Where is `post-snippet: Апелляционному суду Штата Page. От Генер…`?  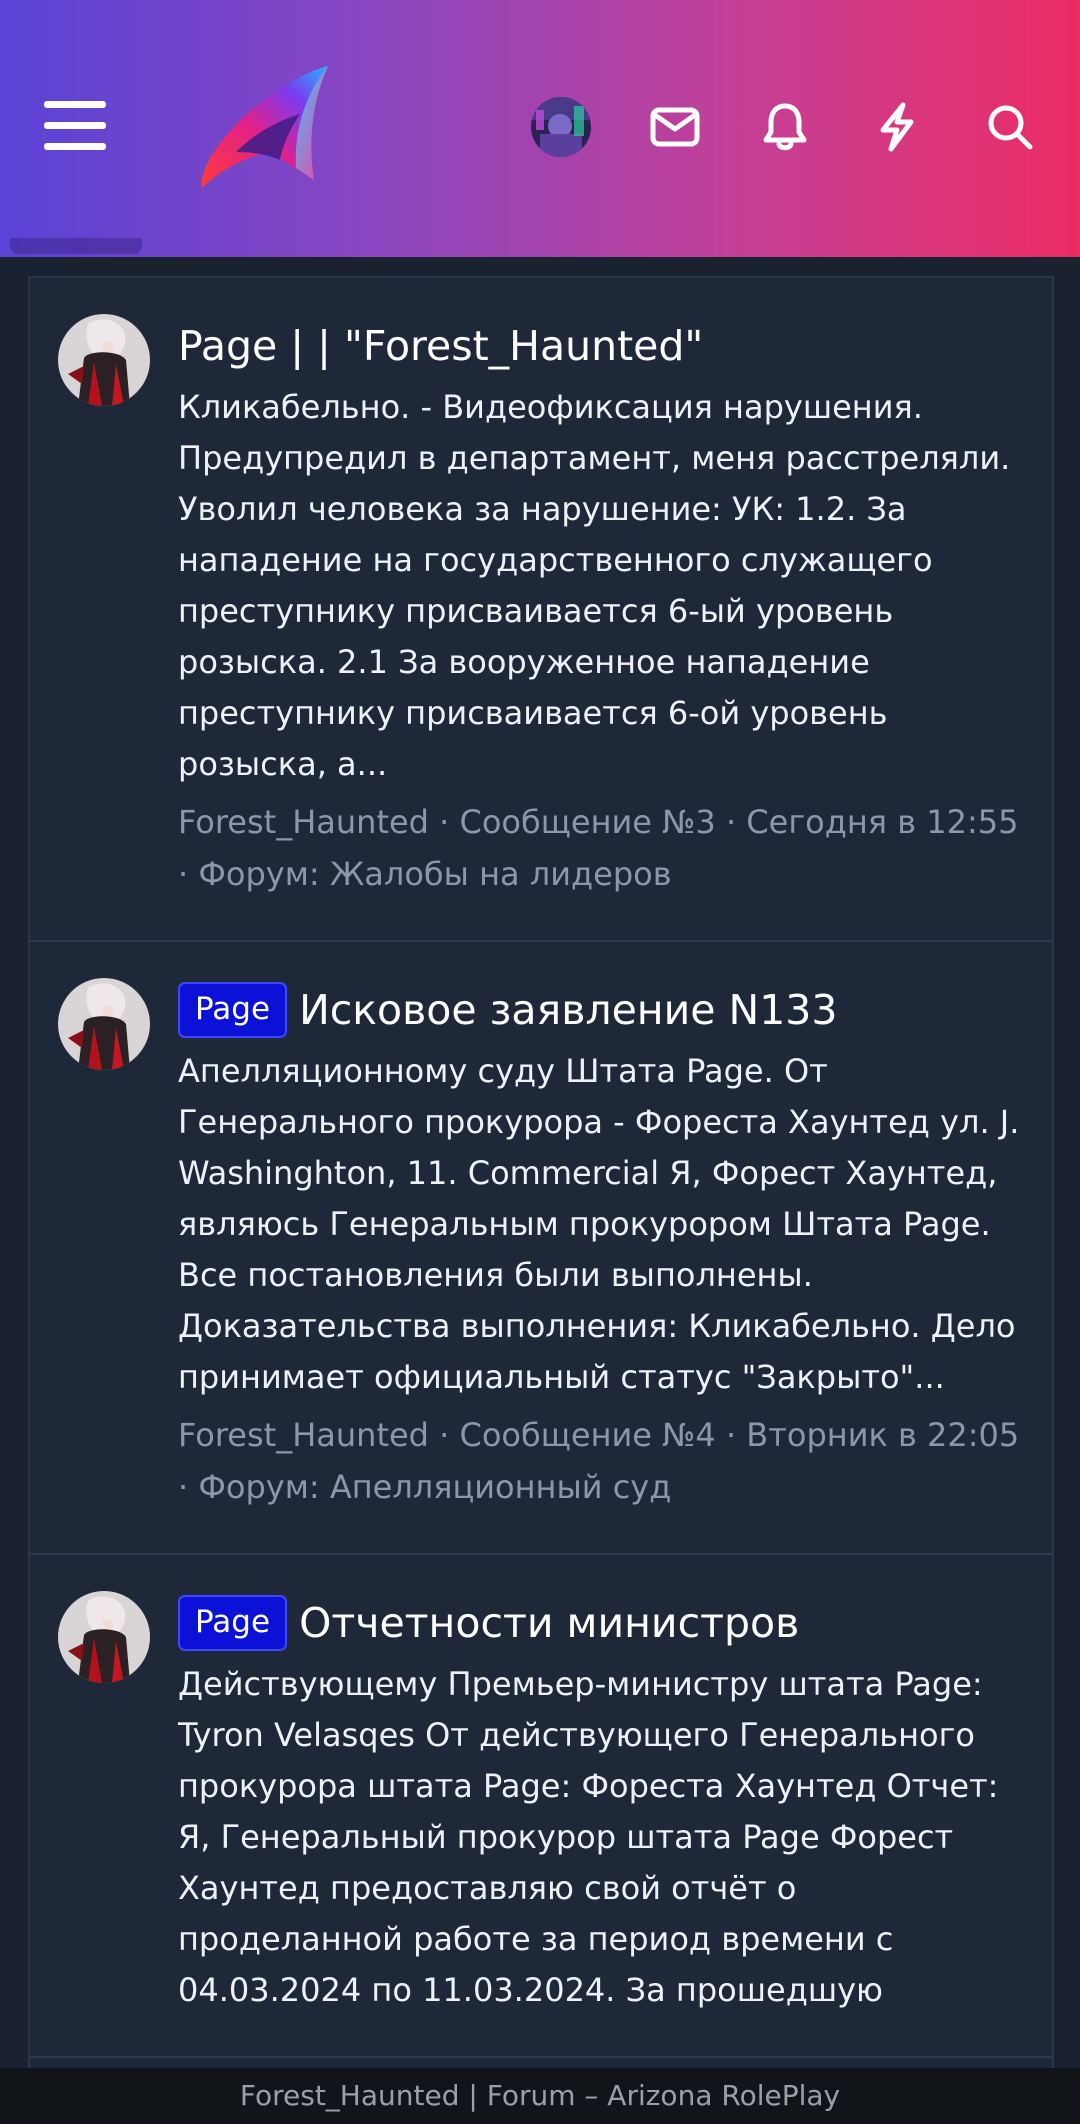
post-snippet: Апелляционному суду Штата Page. От Генер… is located at coordinates (599, 1224).